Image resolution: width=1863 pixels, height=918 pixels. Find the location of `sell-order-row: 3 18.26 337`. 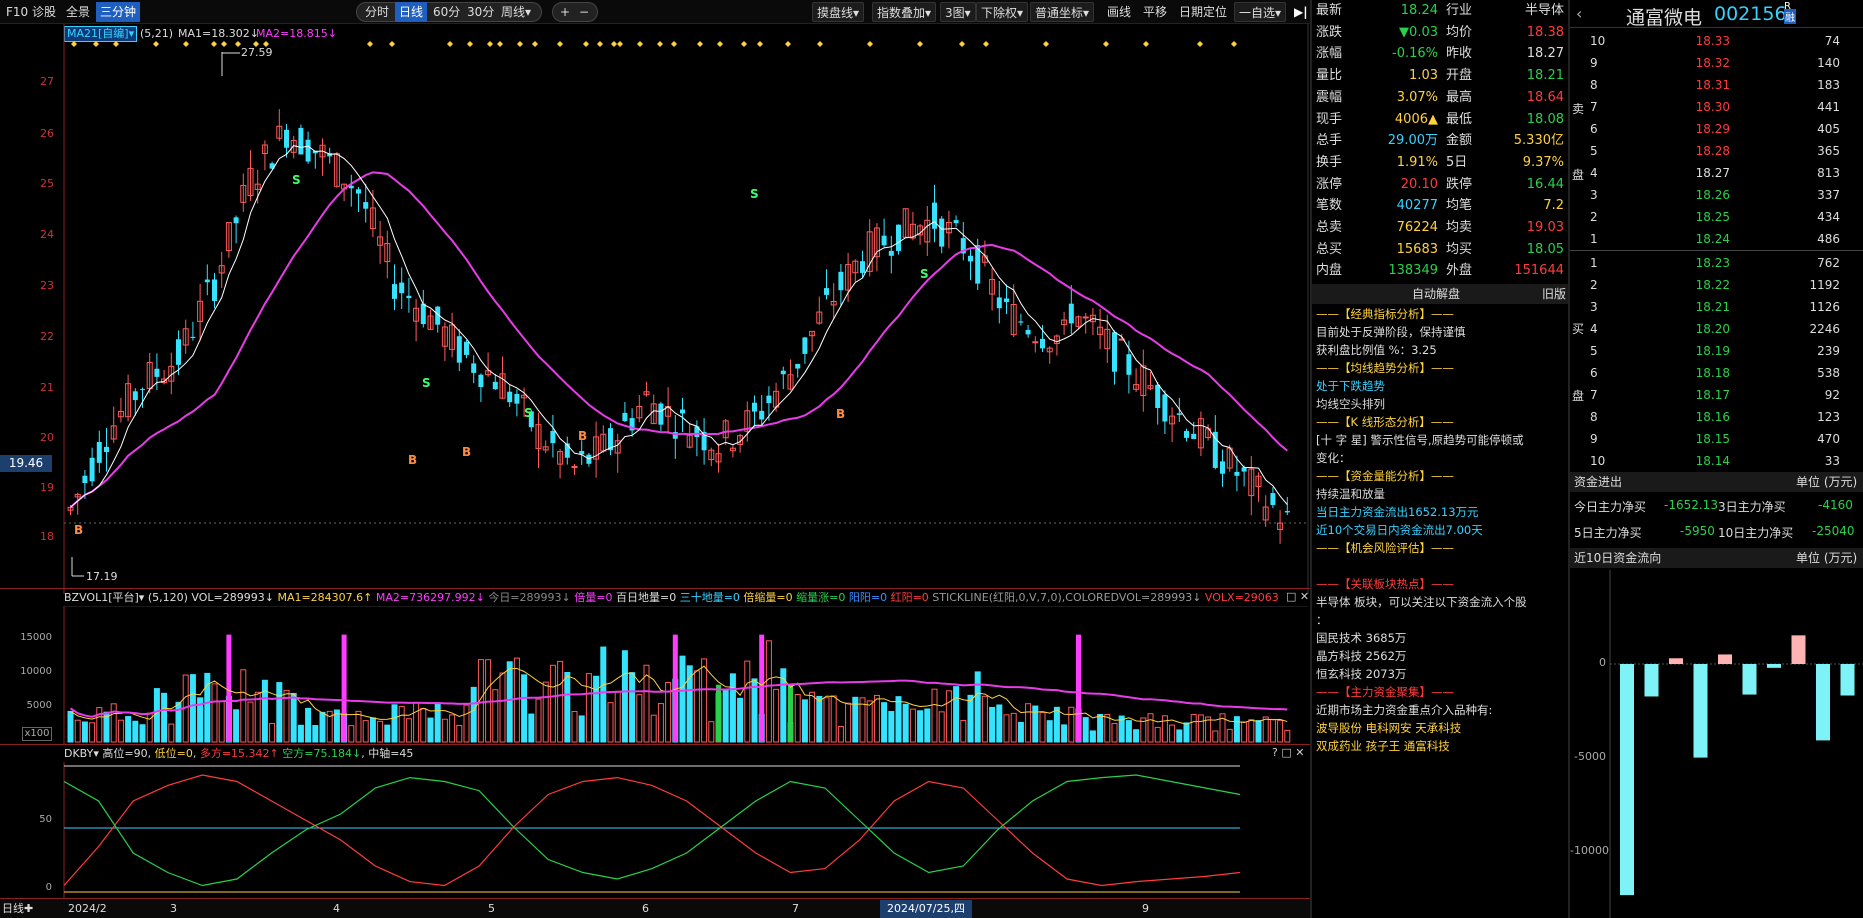

sell-order-row: 3 18.26 337 is located at coordinates (1716, 195).